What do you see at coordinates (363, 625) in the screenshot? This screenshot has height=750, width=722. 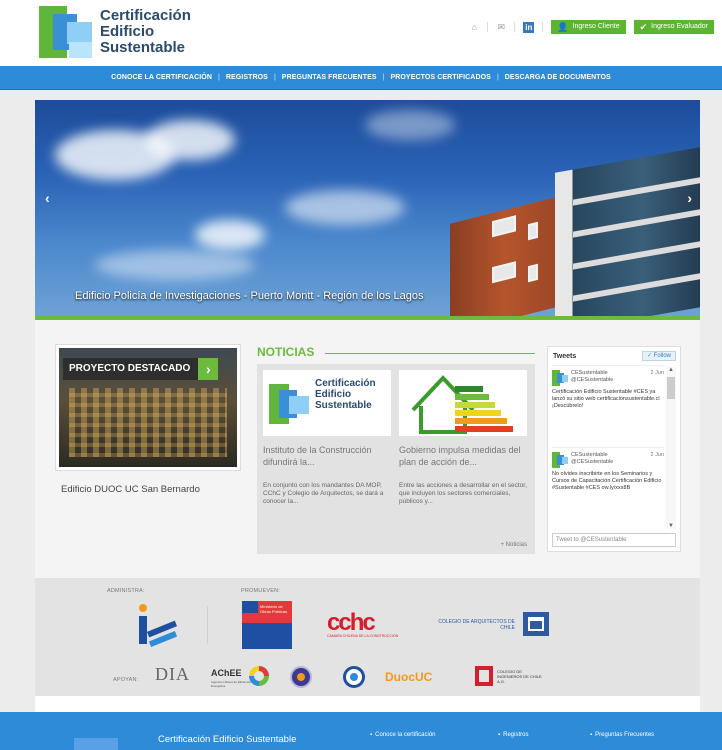 I see `cchc-logo: cchc CAMARA CHILENA DE LA CONSTRUCCION` at bounding box center [363, 625].